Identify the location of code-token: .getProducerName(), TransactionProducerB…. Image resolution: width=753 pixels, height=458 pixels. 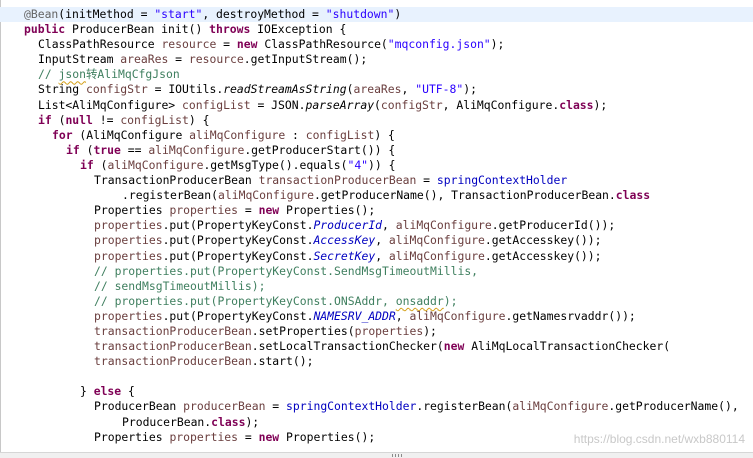
(465, 195).